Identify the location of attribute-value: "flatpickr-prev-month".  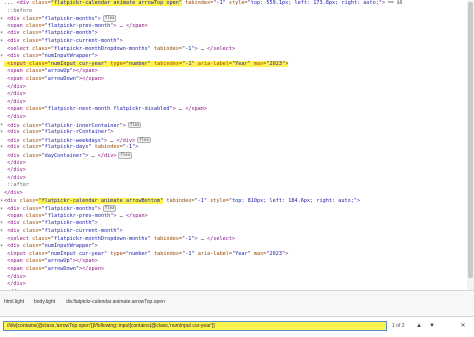
(79, 25).